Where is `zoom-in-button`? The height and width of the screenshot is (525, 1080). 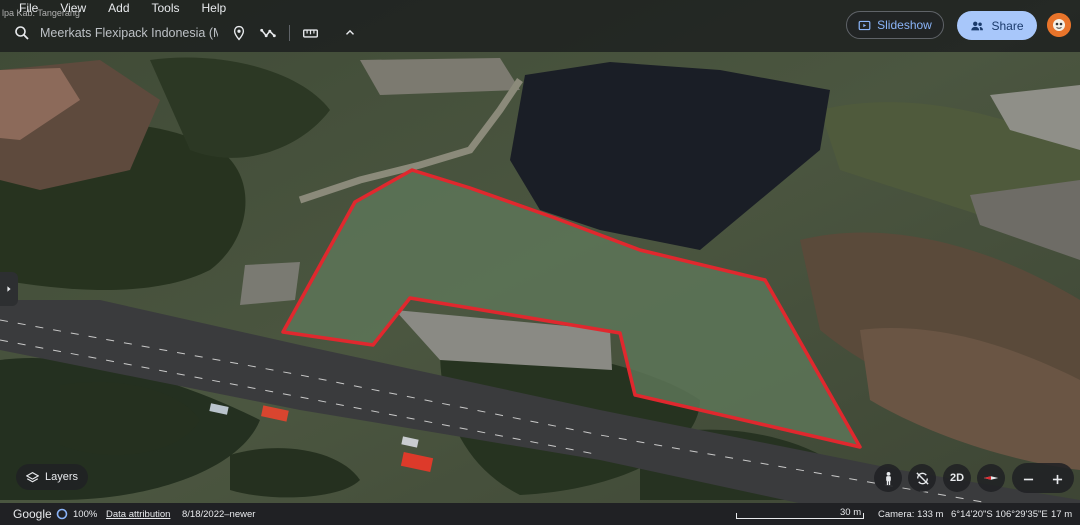 zoom-in-button is located at coordinates (1057, 479).